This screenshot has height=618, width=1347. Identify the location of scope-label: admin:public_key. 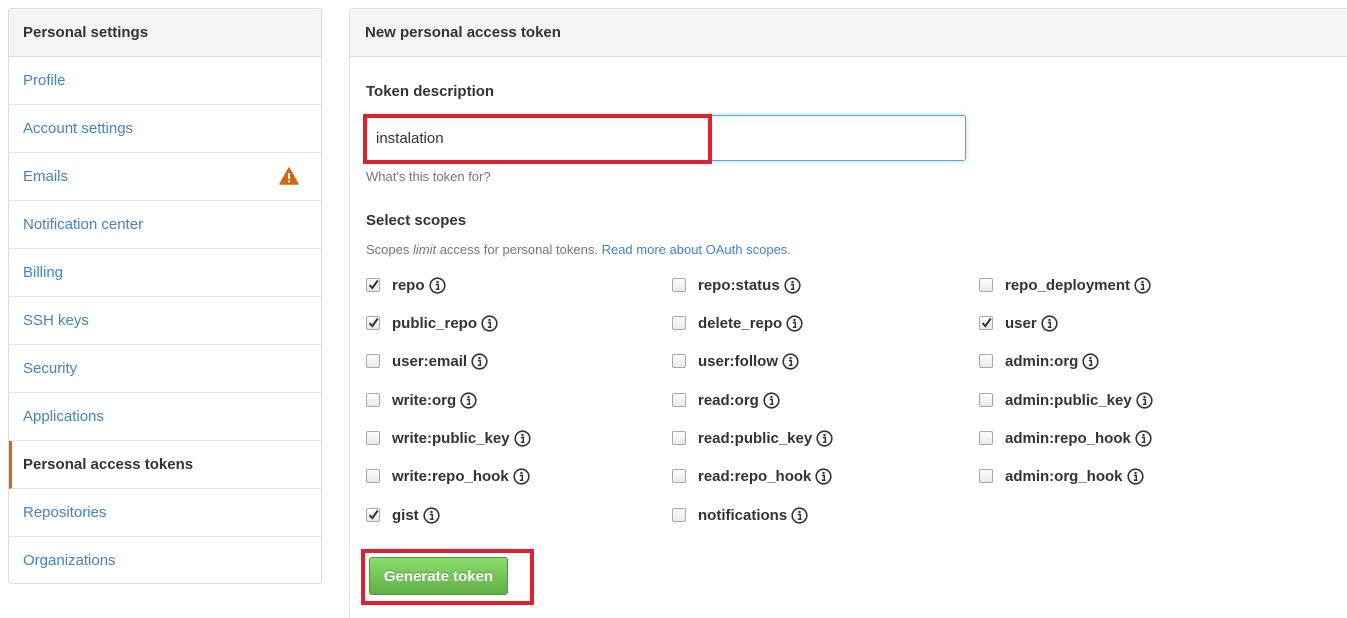
(1068, 400).